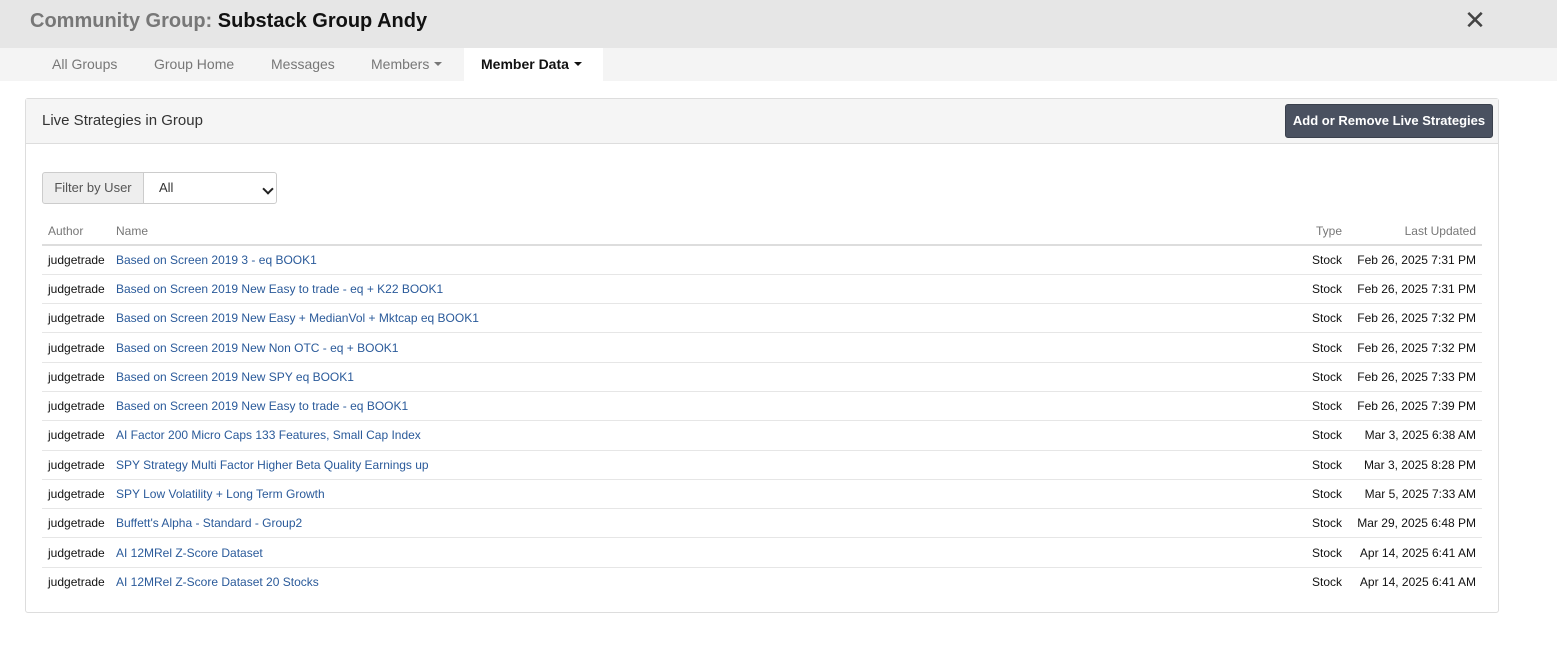 Image resolution: width=1557 pixels, height=658 pixels. I want to click on user-filter-select: All, so click(210, 188).